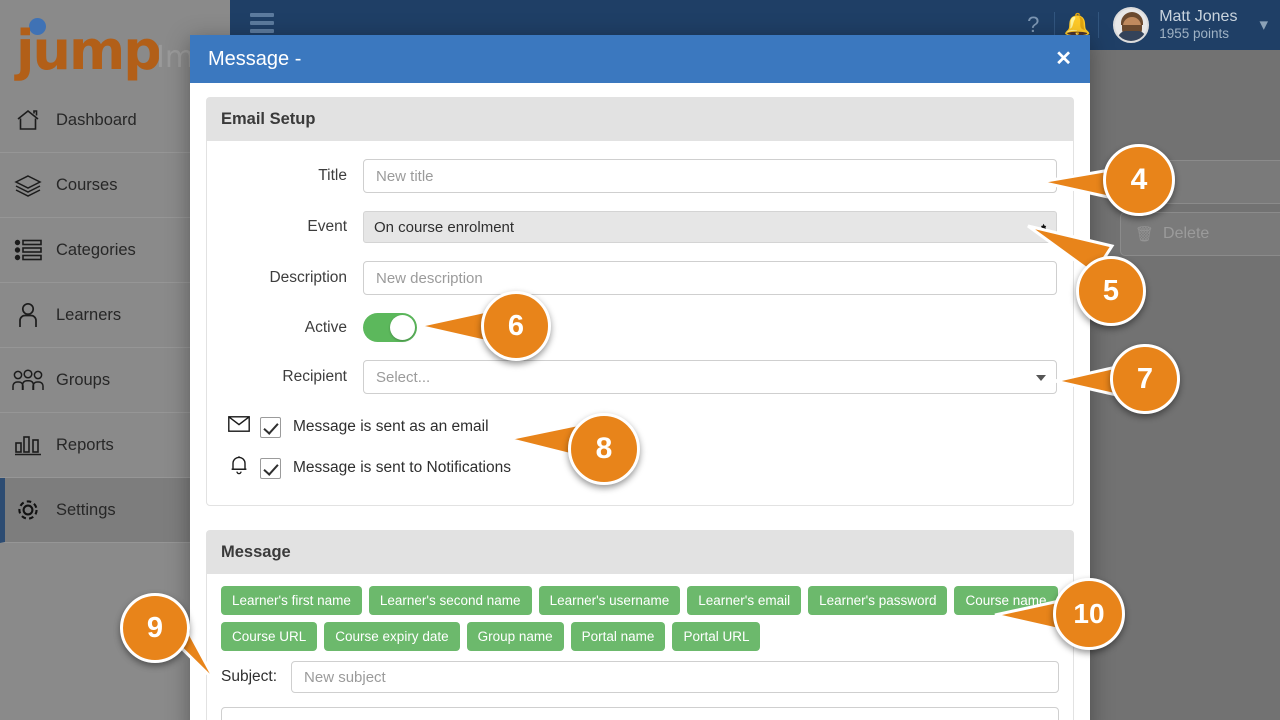 The height and width of the screenshot is (720, 1280). What do you see at coordinates (28, 315) in the screenshot?
I see `person-icon` at bounding box center [28, 315].